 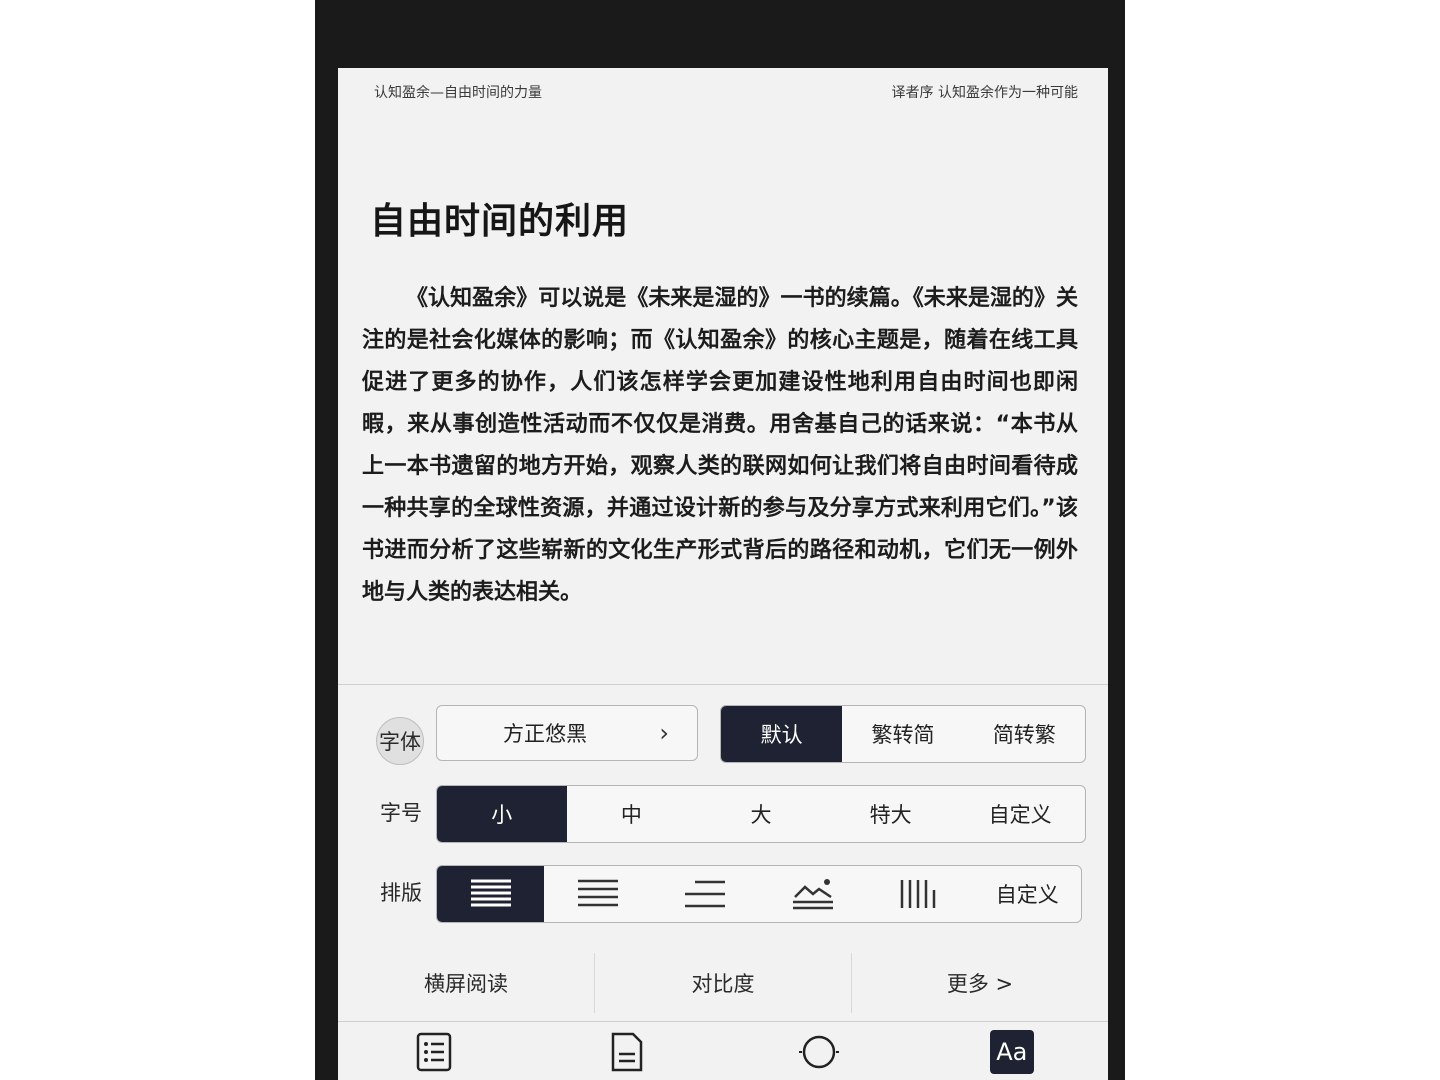 I want to click on font-label: 字体, so click(x=400, y=741).